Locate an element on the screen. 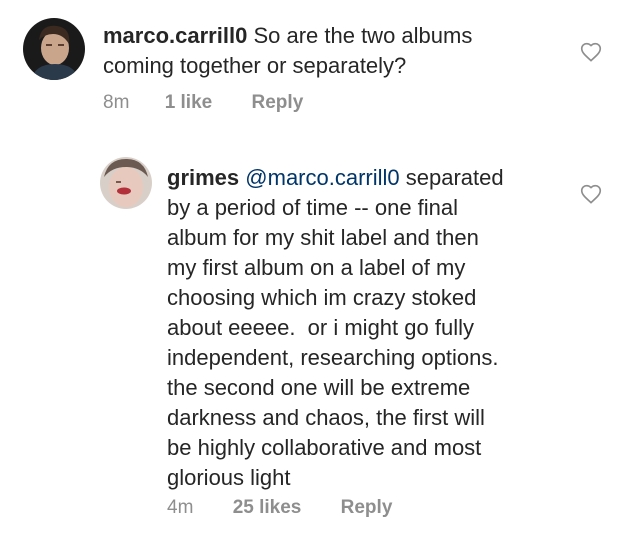  comment-text-line: my first album on a label of my is located at coordinates (316, 267).